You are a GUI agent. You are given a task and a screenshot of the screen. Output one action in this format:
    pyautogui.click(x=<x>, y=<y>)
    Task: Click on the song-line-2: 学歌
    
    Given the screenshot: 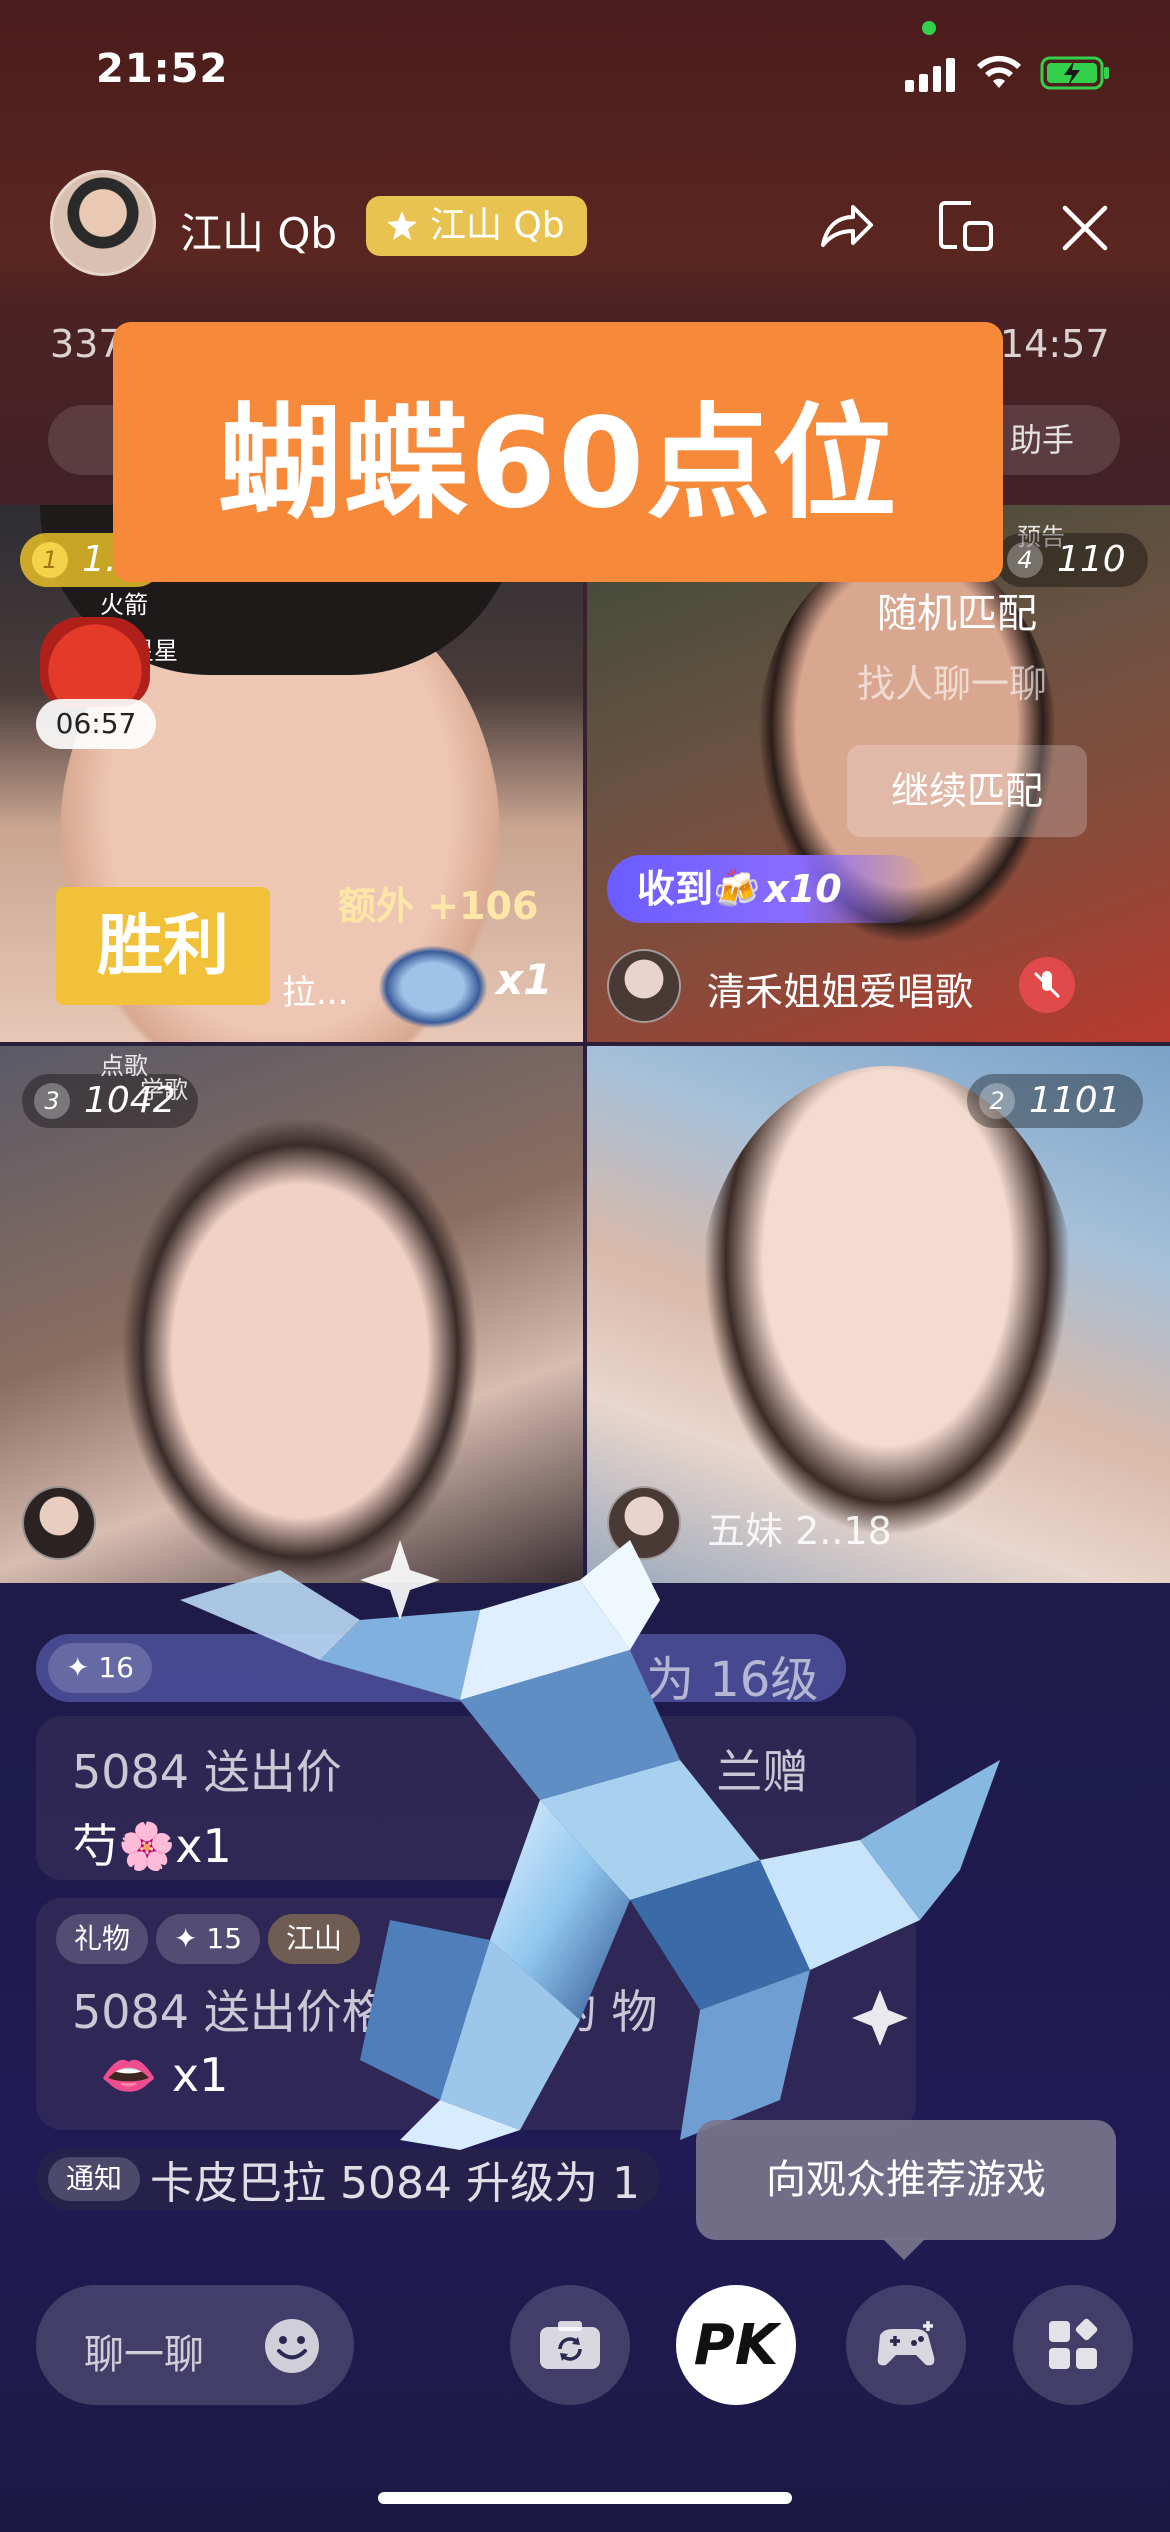 What is the action you would take?
    pyautogui.click(x=164, y=1090)
    